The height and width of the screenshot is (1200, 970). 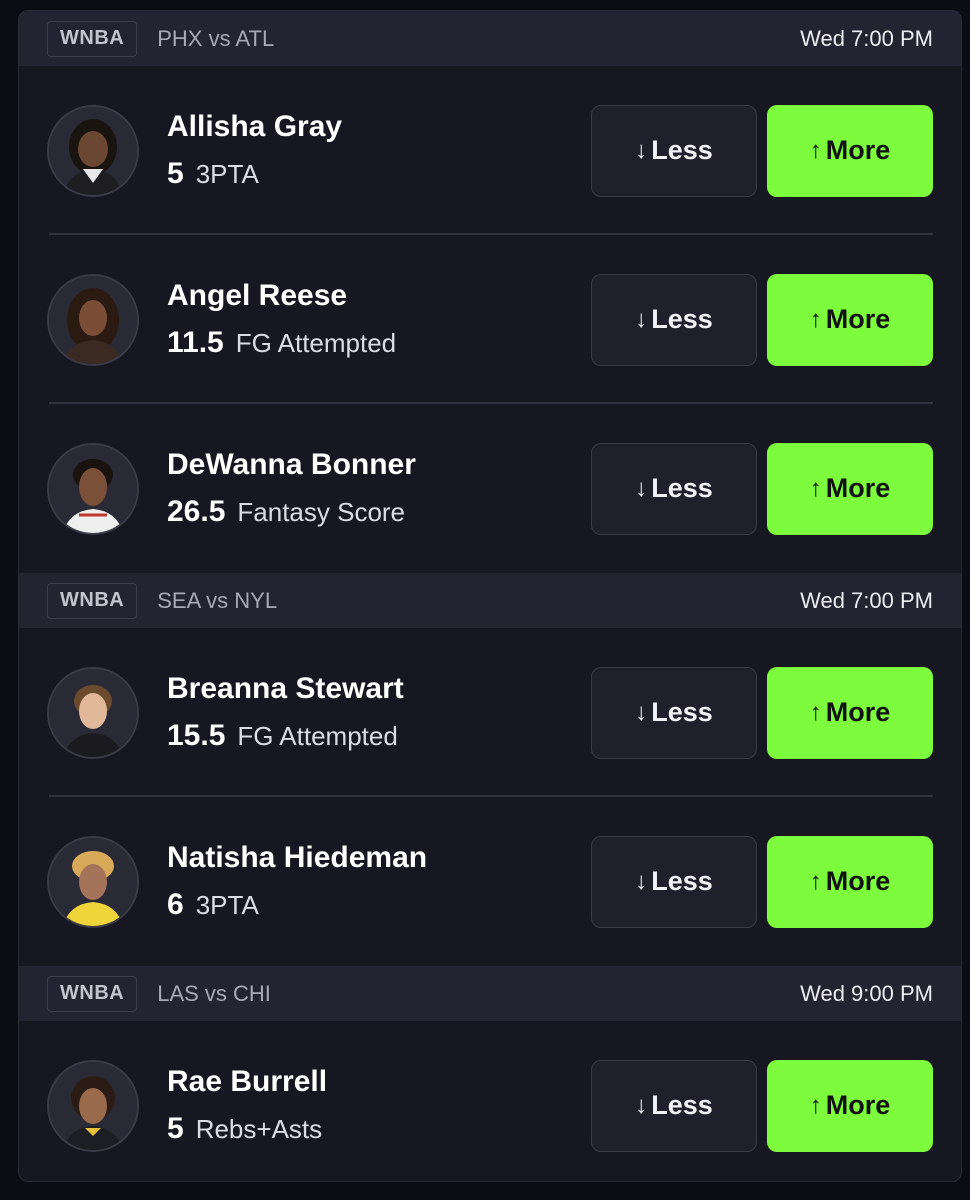 I want to click on stat-line-value: 6, so click(x=175, y=904).